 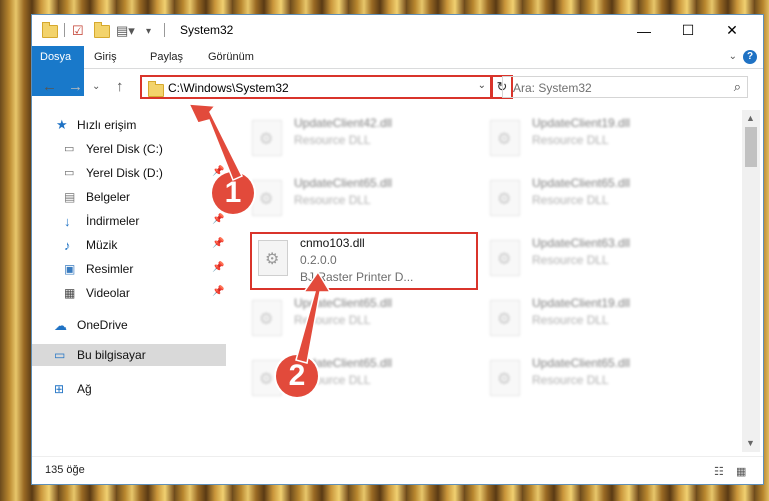 I want to click on step-2-arrow, so click(x=313, y=317).